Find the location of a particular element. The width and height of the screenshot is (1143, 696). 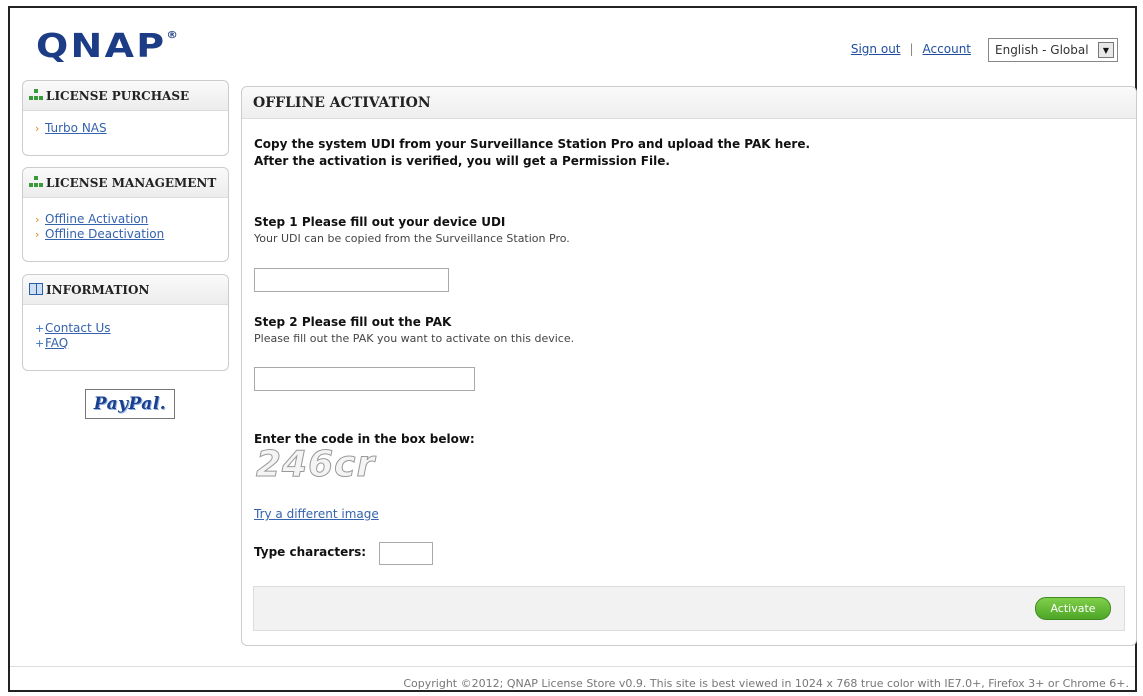

top-links: Sign out | Account is located at coordinates (911, 49).